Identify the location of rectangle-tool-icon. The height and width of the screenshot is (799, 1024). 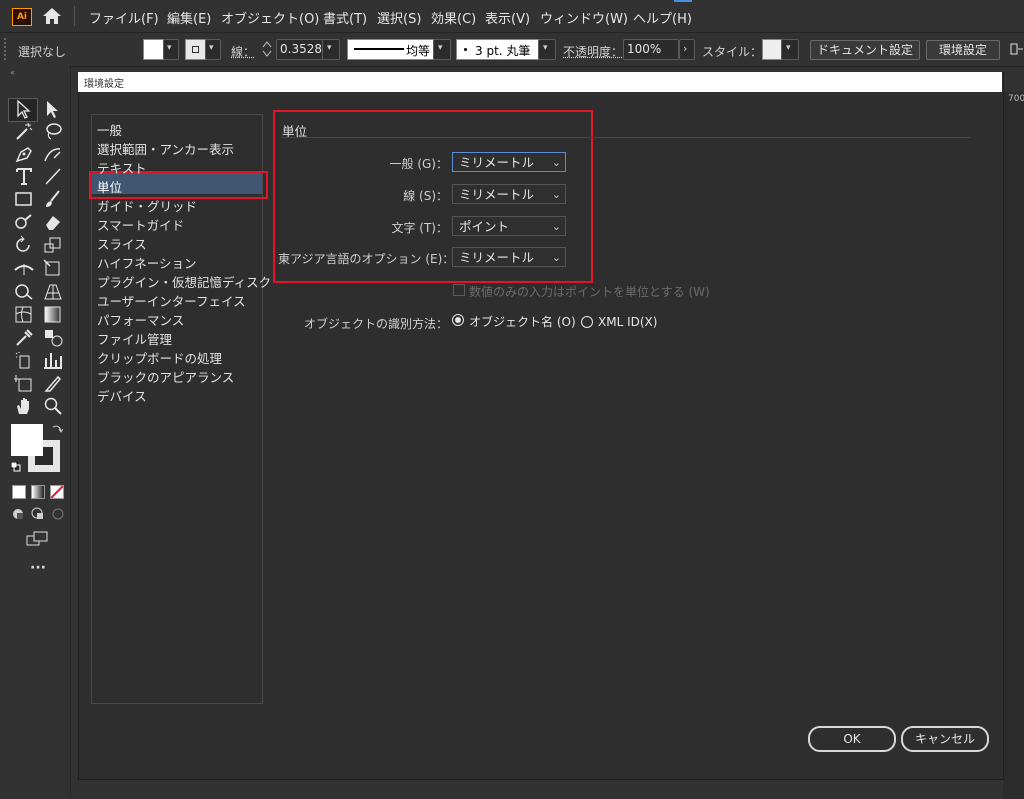
(24, 199).